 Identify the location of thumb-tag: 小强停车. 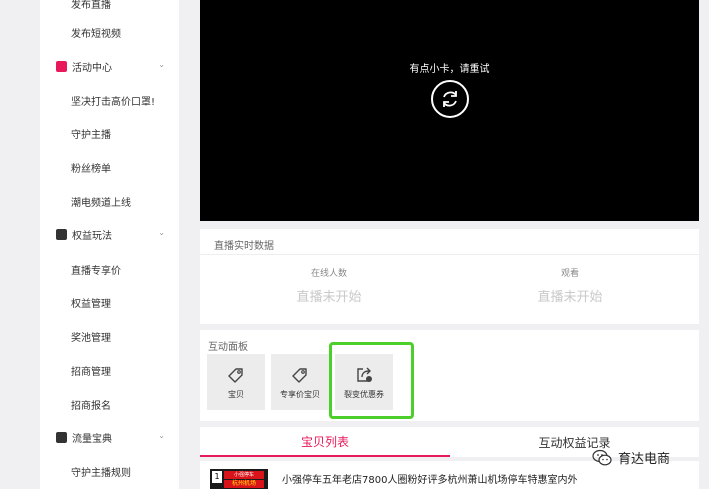
(244, 475).